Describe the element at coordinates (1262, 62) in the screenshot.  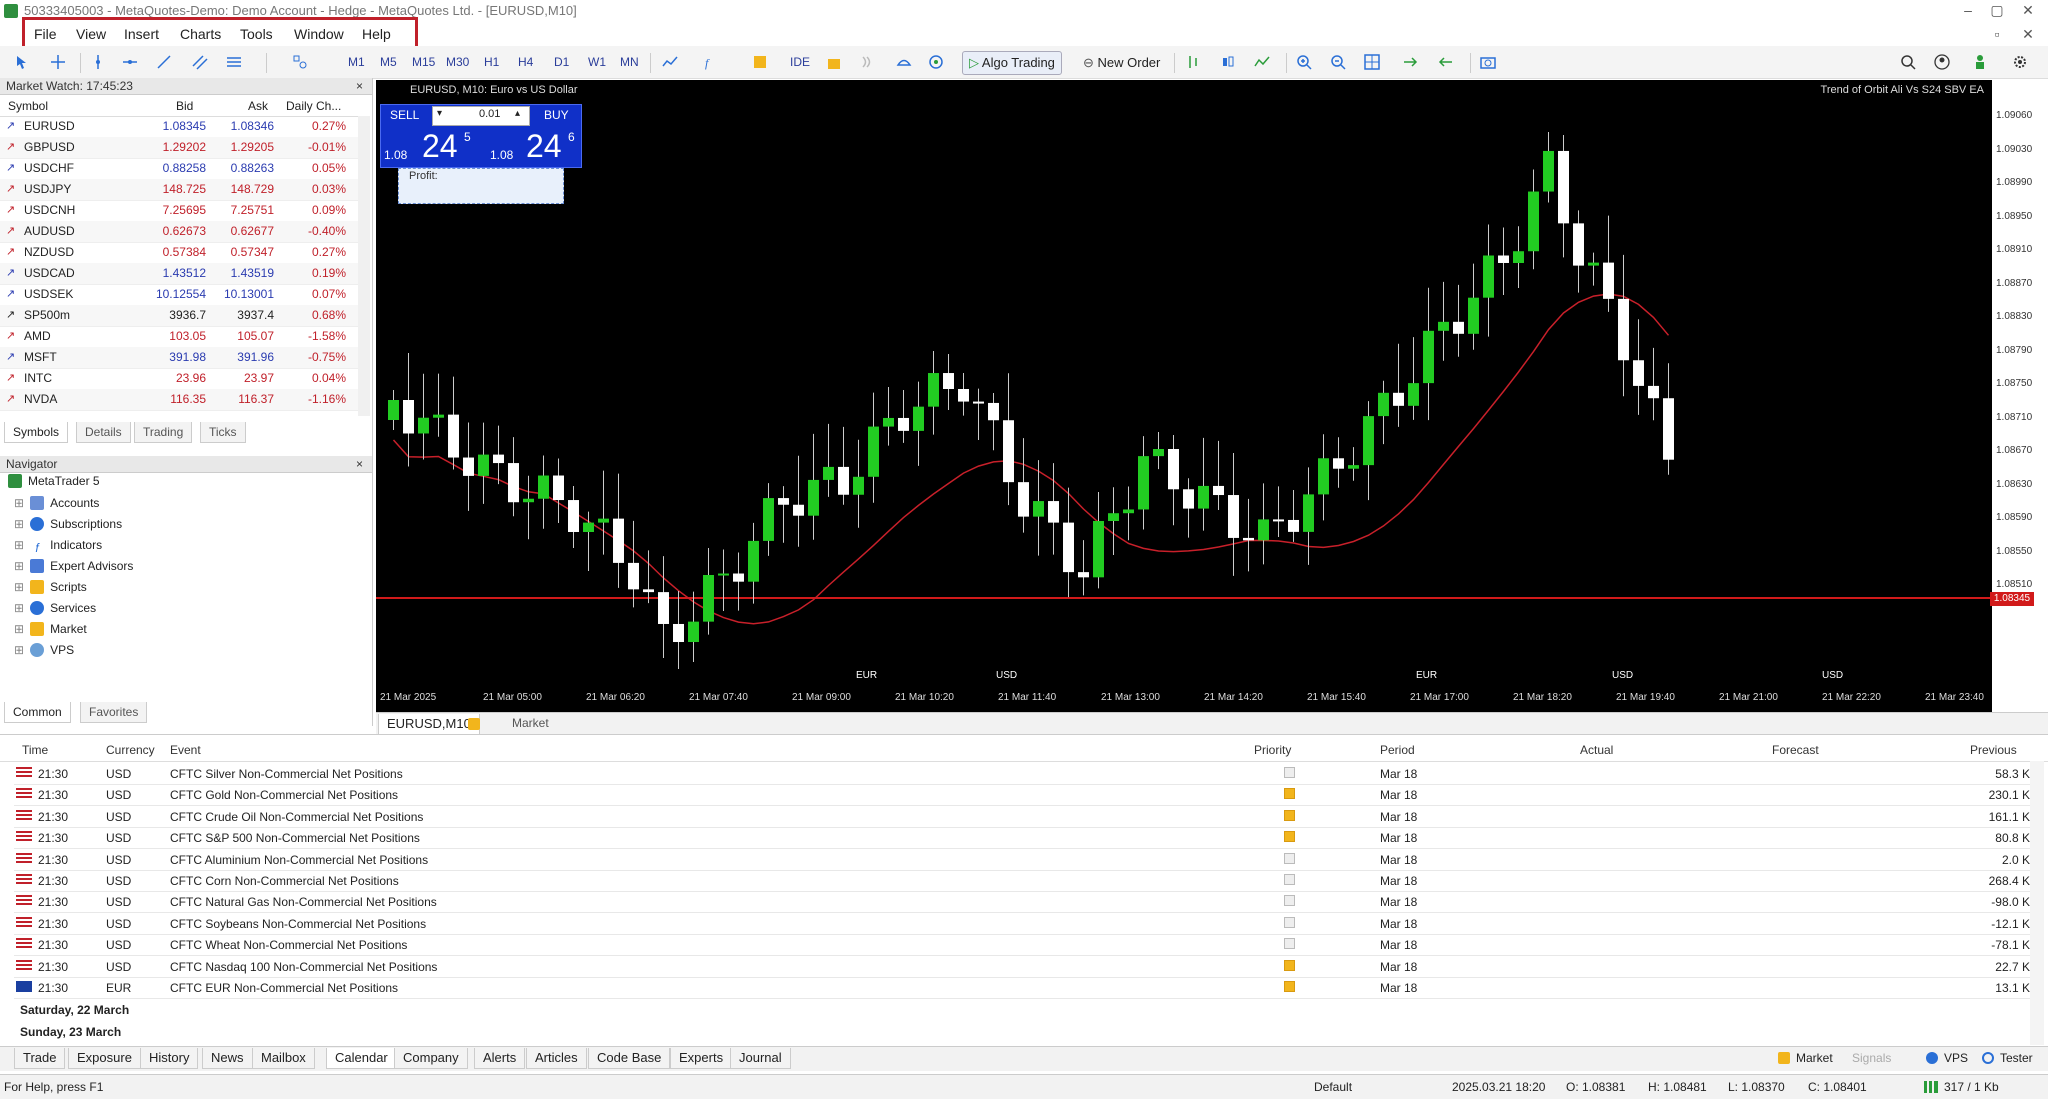
I see `line-chart-icon` at that location.